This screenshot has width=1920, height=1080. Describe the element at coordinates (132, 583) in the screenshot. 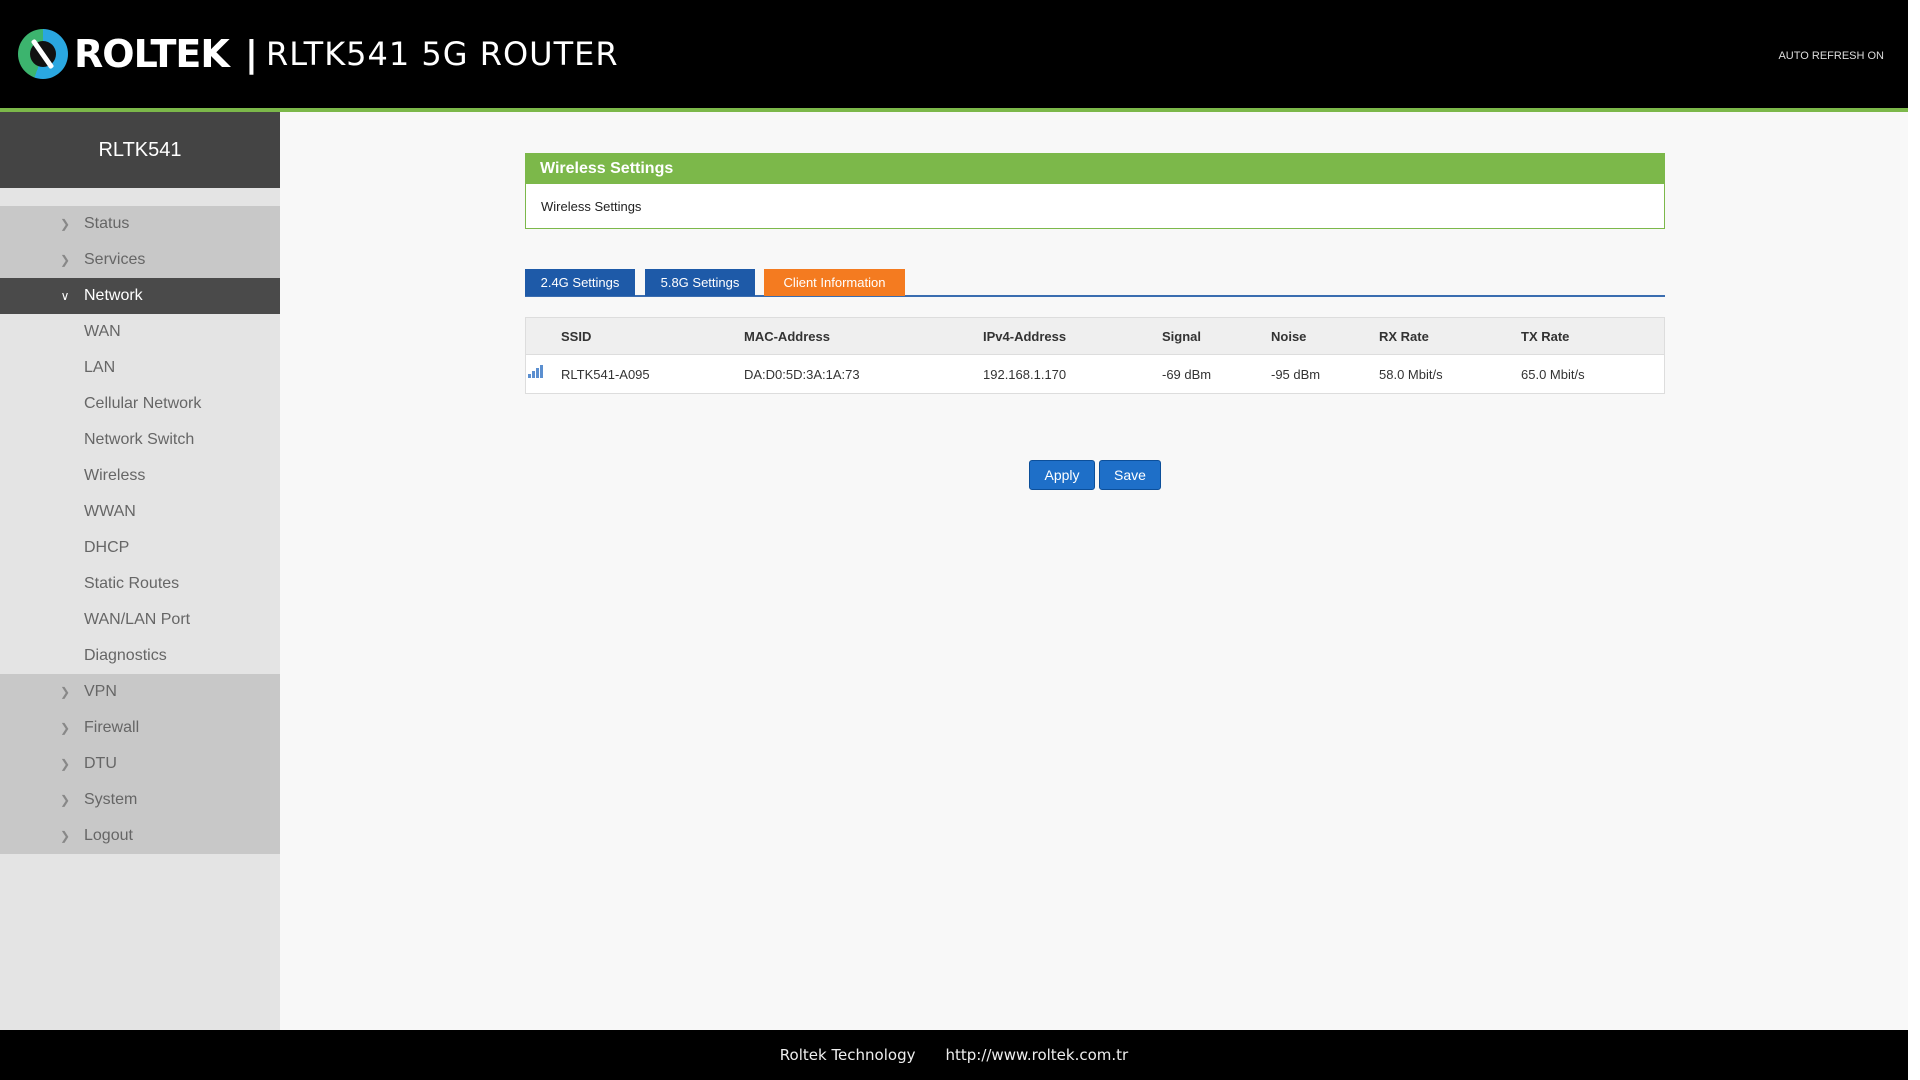

I see `sidebar-item-label: Static Routes` at that location.